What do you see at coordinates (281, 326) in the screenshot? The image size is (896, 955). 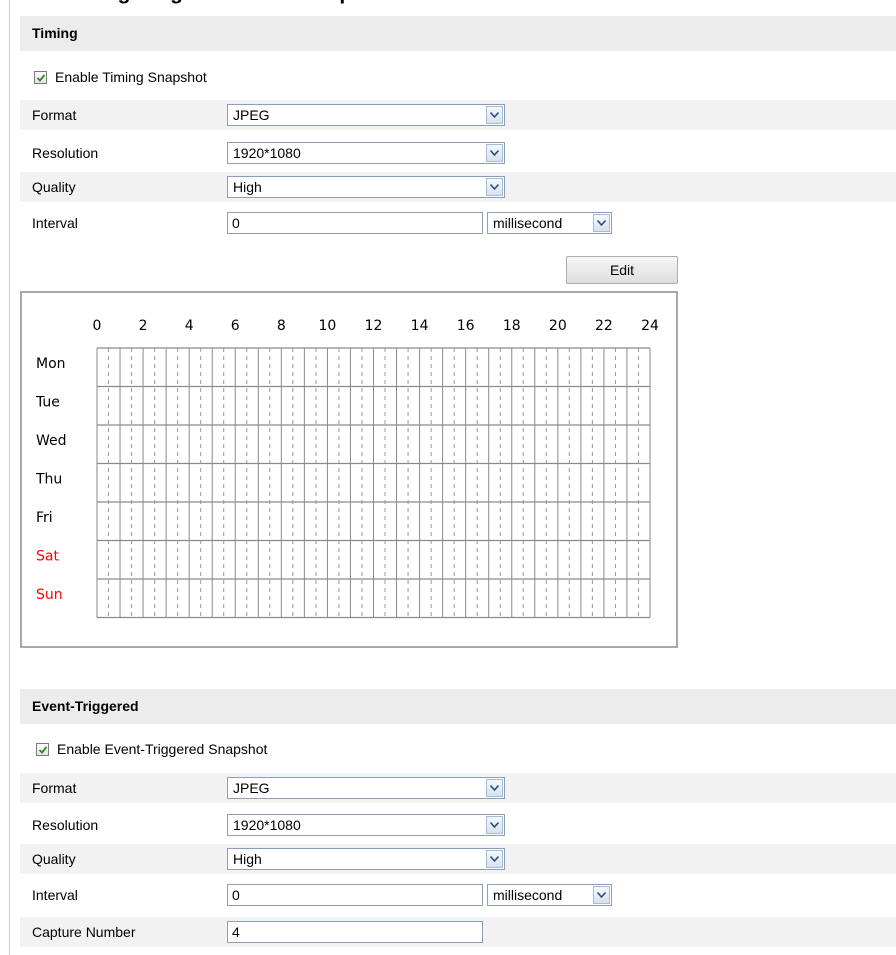 I see `hour-label: 8` at bounding box center [281, 326].